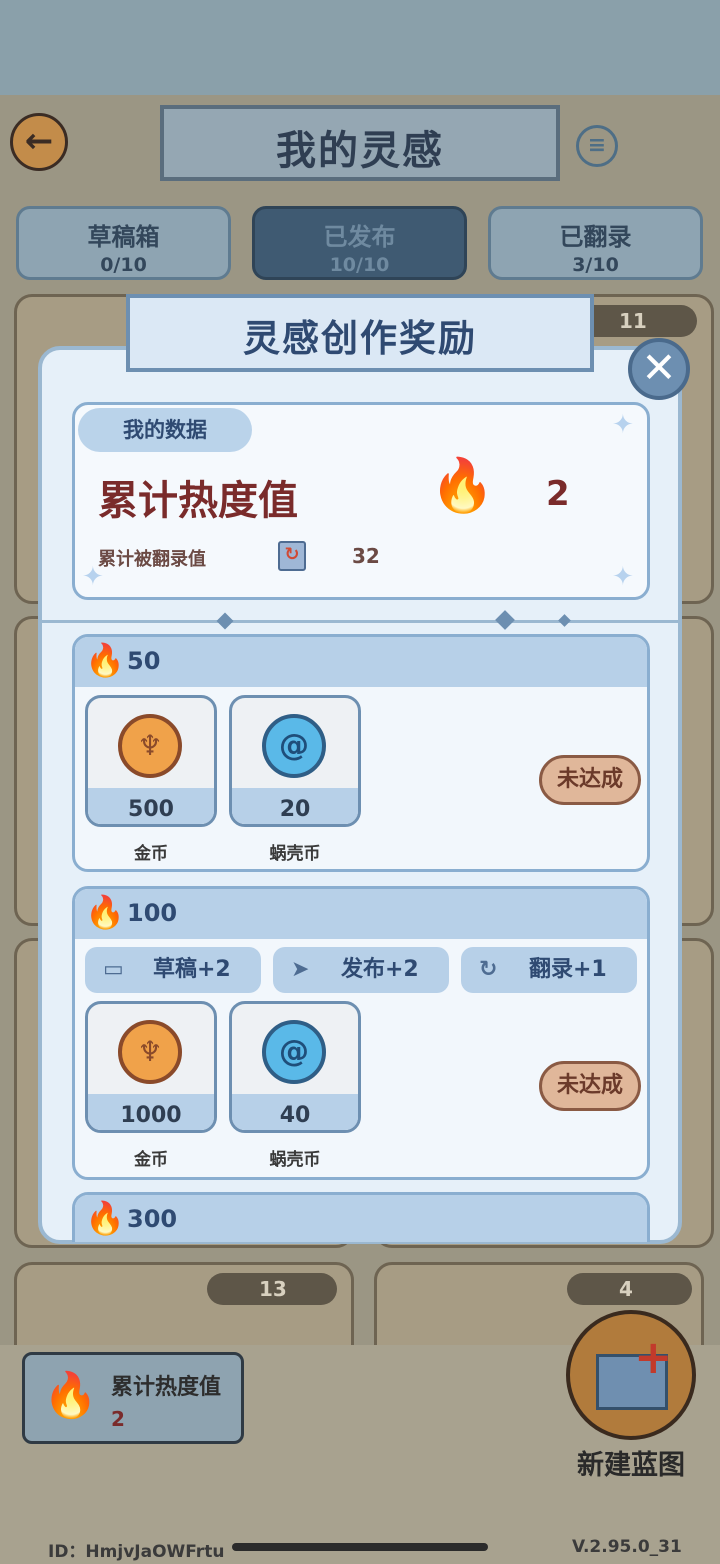 The height and width of the screenshot is (1564, 720). What do you see at coordinates (595, 265) in the screenshot?
I see `tab-count: 3/10` at bounding box center [595, 265].